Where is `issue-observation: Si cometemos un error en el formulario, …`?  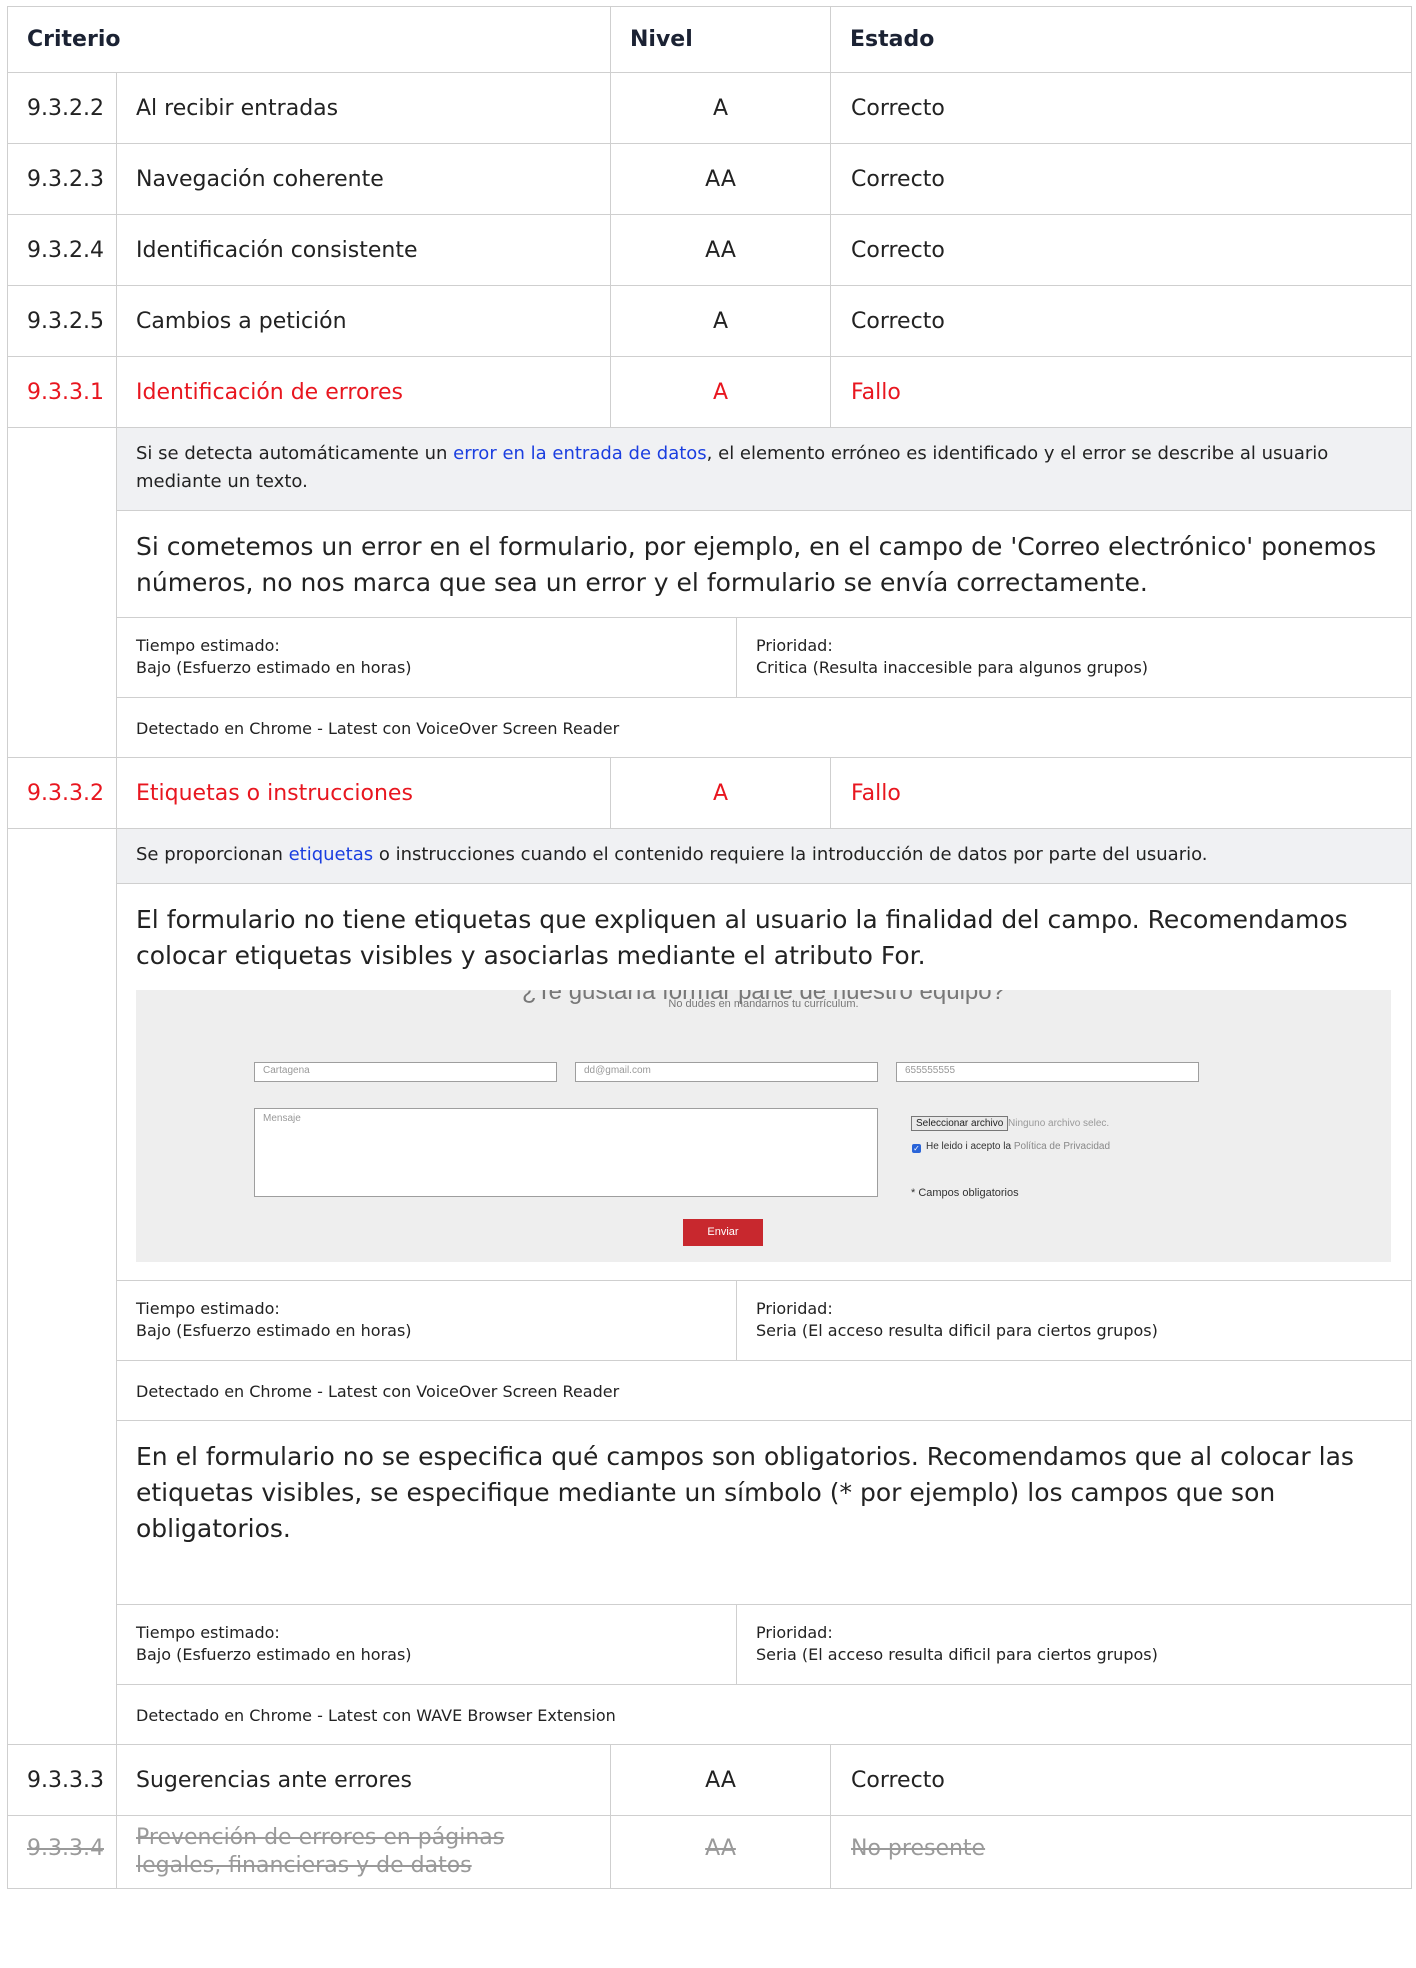
issue-observation: Si cometemos un error en el formulario, … is located at coordinates (764, 564).